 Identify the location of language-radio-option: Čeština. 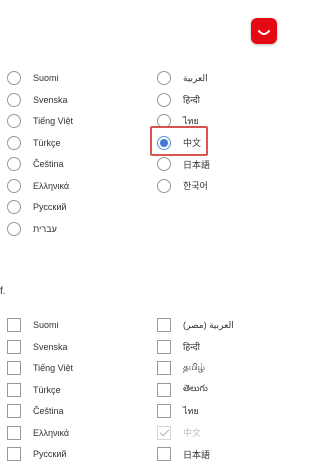
(35, 164).